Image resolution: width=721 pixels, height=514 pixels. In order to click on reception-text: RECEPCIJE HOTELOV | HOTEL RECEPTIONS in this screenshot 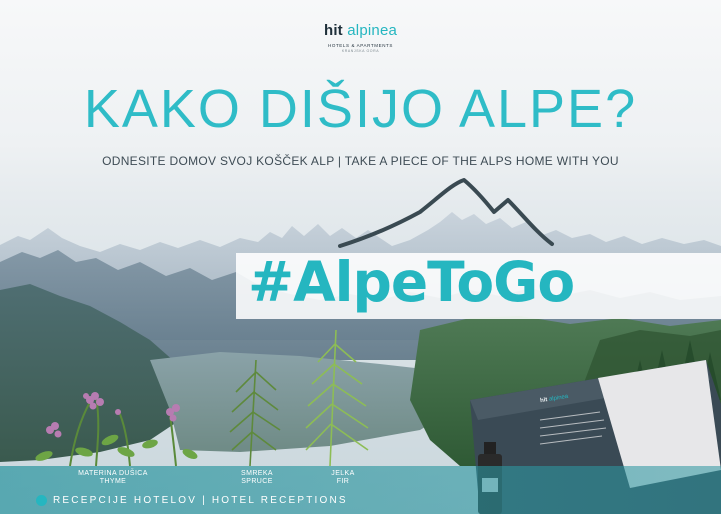, I will do `click(200, 500)`.